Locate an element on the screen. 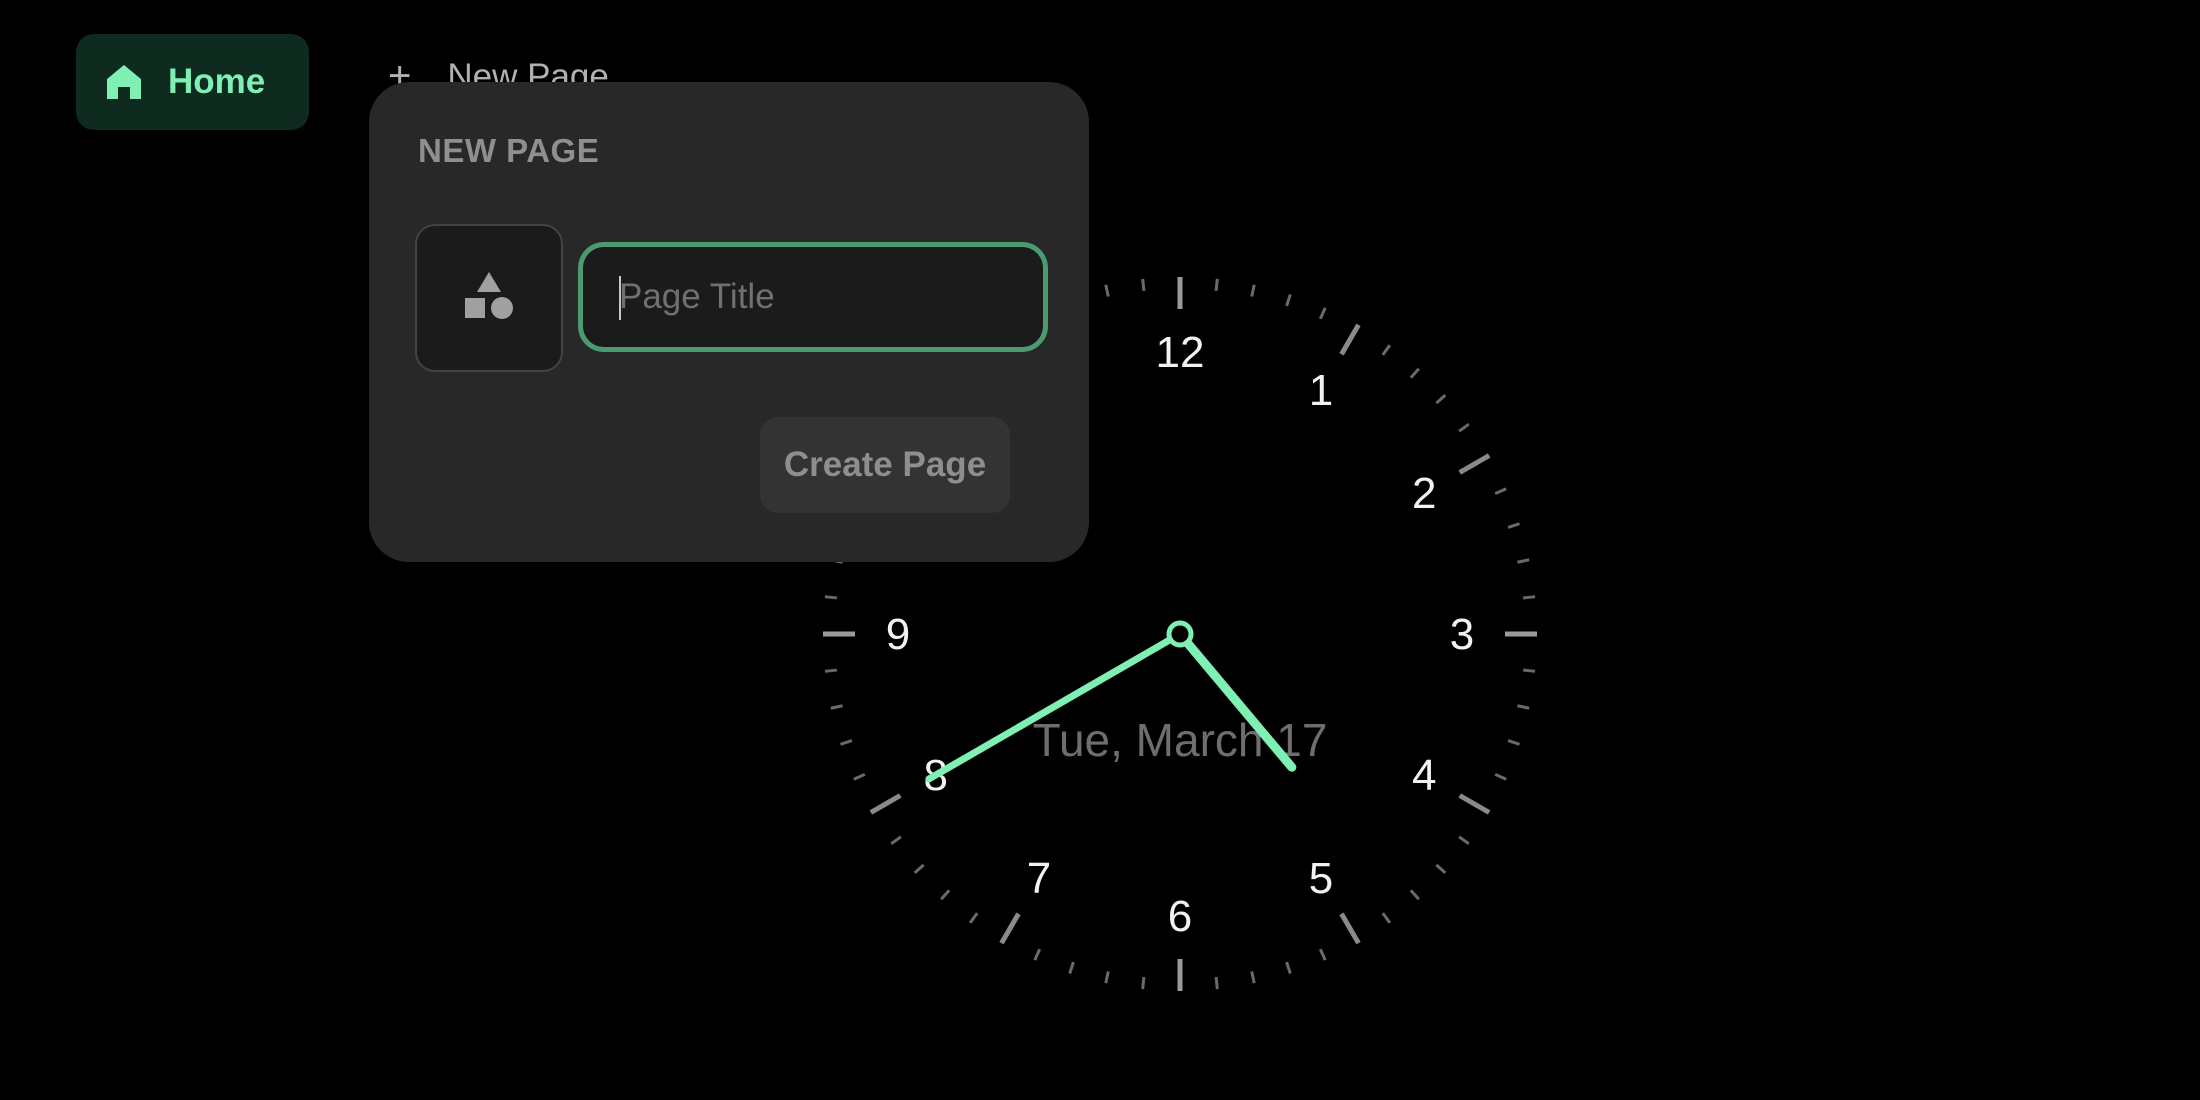 This screenshot has width=2200, height=1100. clock-numeral: 6 is located at coordinates (1180, 916).